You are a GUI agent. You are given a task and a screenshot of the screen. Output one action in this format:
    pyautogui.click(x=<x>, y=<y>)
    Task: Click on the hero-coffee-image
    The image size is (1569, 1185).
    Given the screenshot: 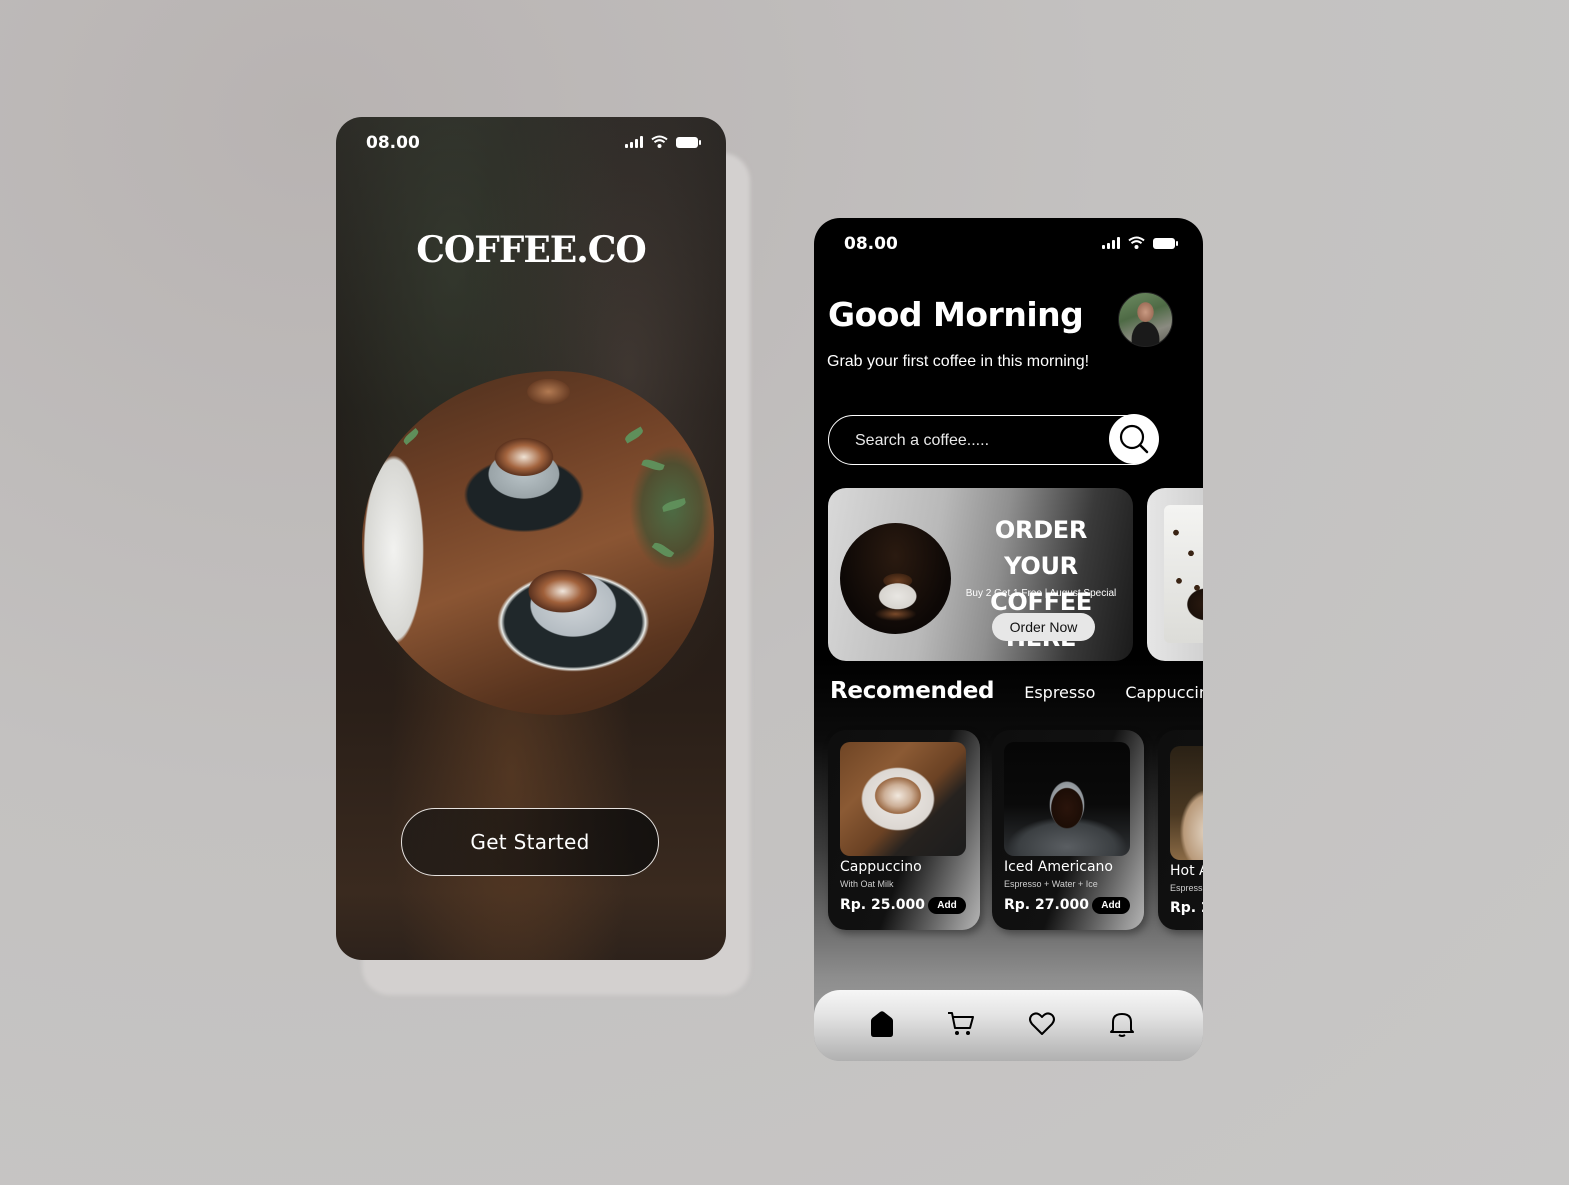 What is the action you would take?
    pyautogui.click(x=538, y=543)
    